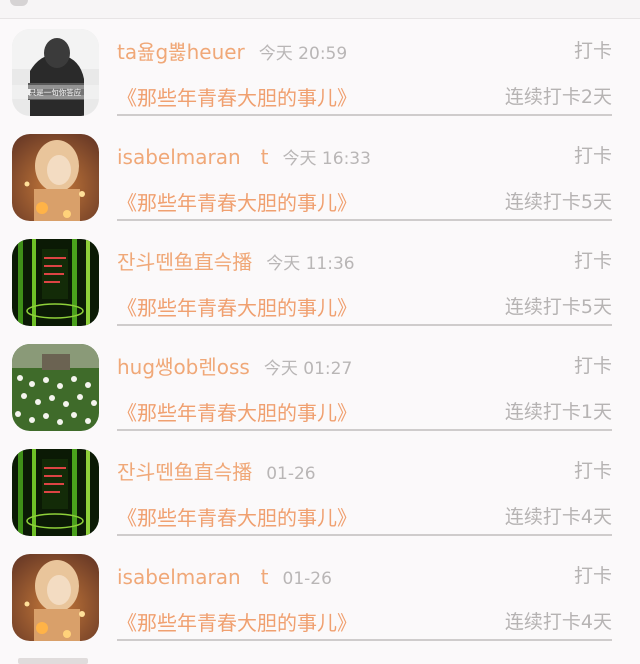 This screenshot has width=640, height=664. I want to click on user-name: isabelmaran t 今天 16:33, so click(244, 155).